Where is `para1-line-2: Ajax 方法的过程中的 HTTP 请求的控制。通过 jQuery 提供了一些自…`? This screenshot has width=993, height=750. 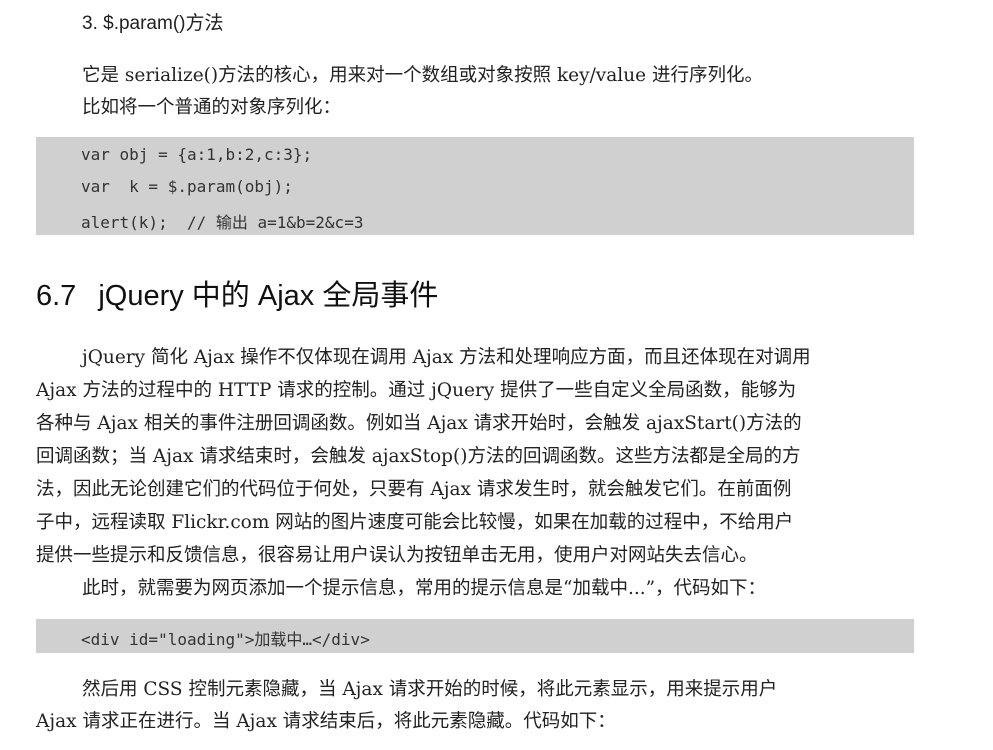
para1-line-2: Ajax 方法的过程中的 HTTP 请求的控制。通过 jQuery 提供了一些自… is located at coordinates (416, 390).